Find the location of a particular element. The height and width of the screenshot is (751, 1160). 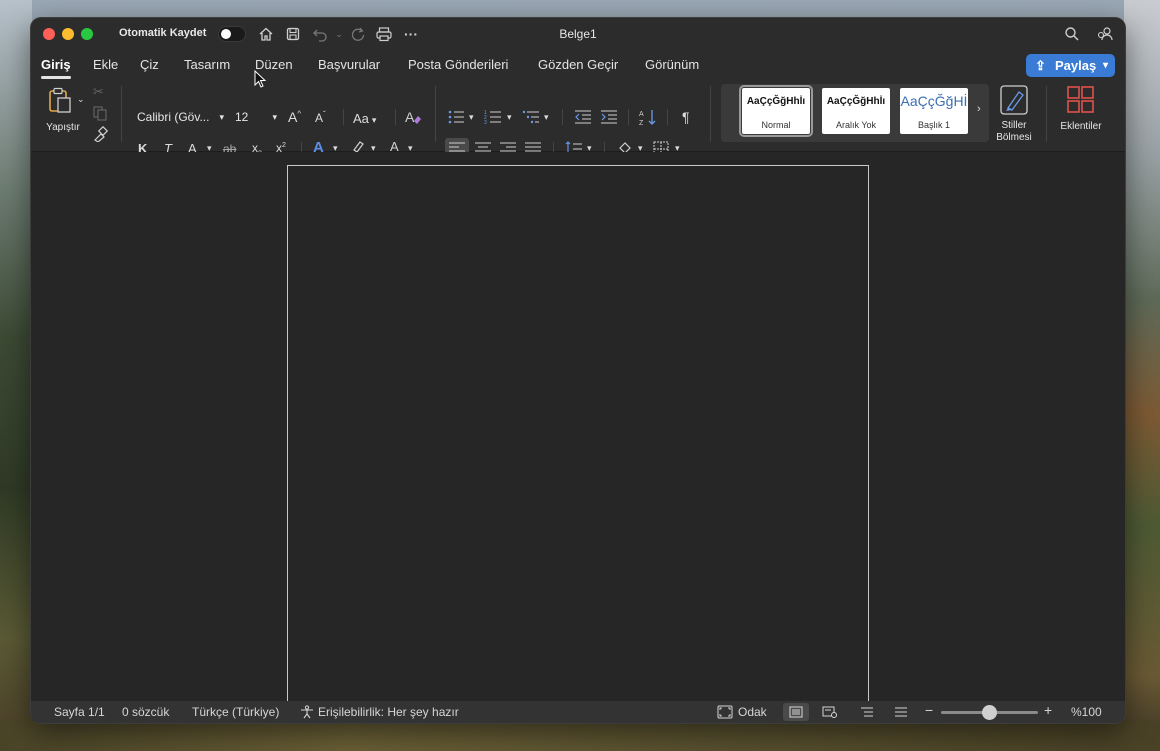

tab-mailings: Posta Gönderileri is located at coordinates (458, 64).